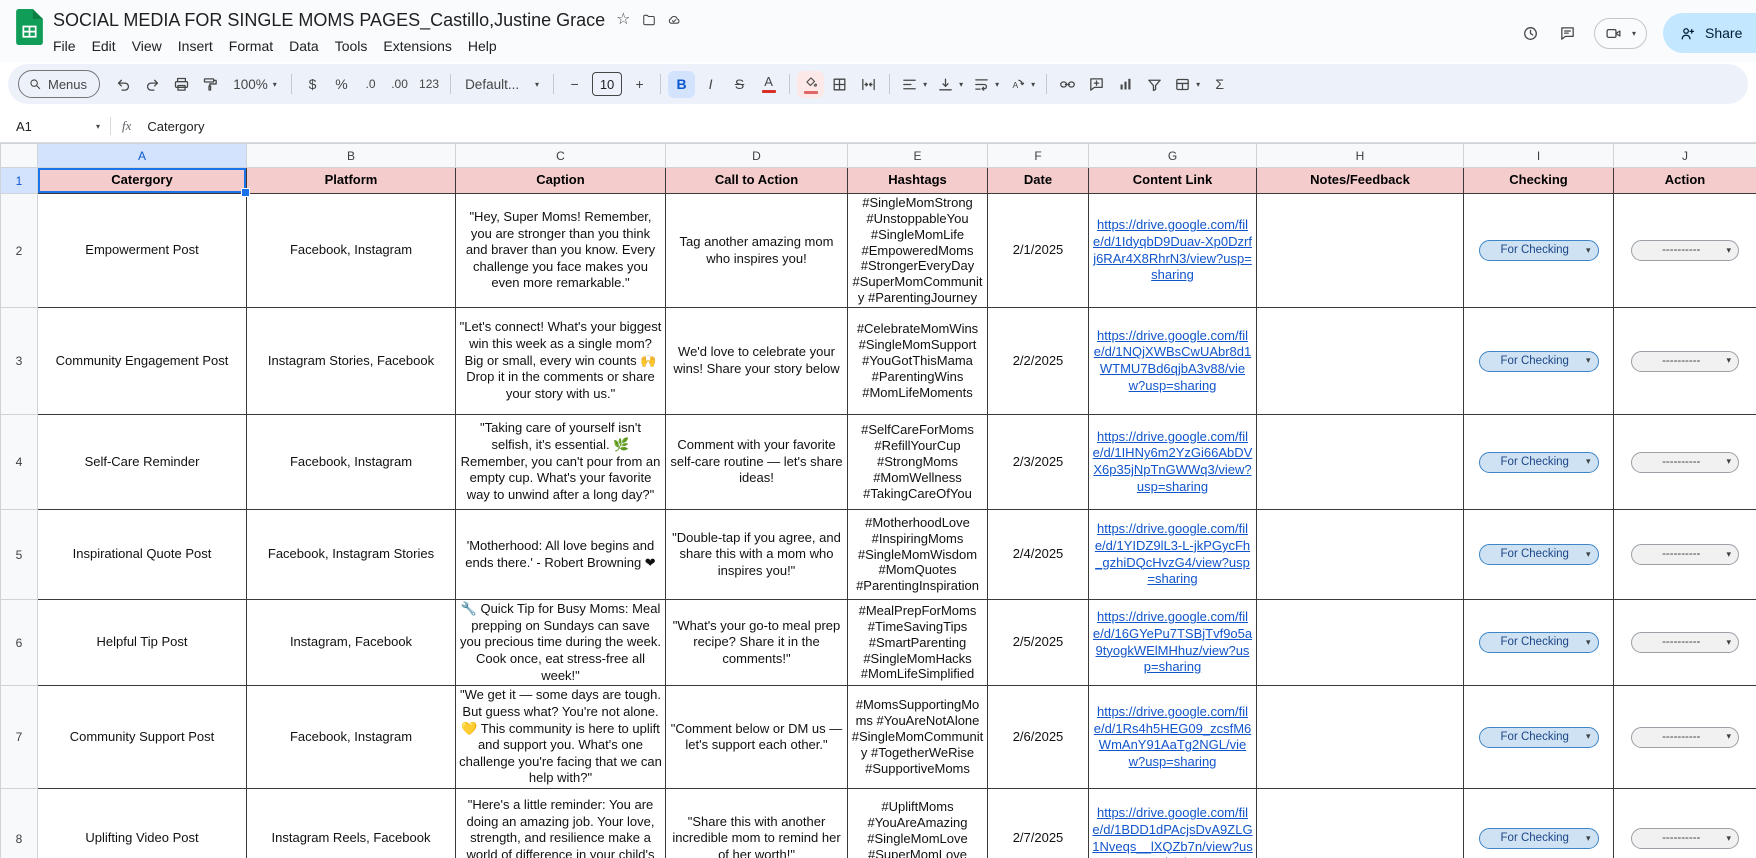 The width and height of the screenshot is (1756, 858). What do you see at coordinates (1038, 361) in the screenshot?
I see `cell-date: 2/2/2025` at bounding box center [1038, 361].